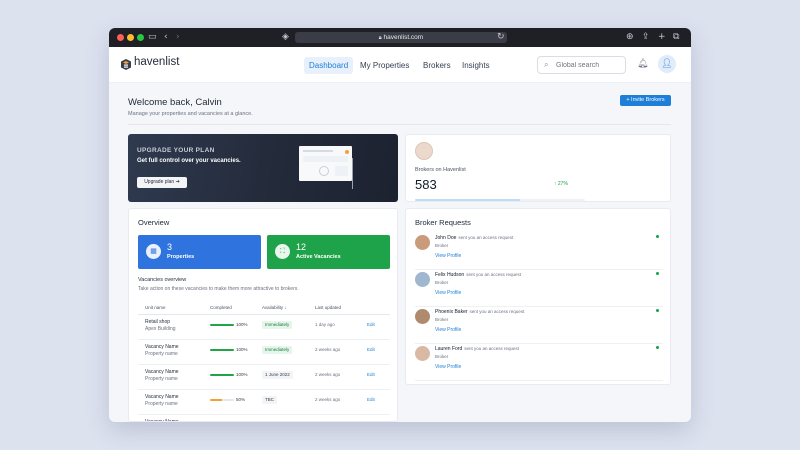 The width and height of the screenshot is (800, 450). I want to click on broker-avatar, so click(422, 316).